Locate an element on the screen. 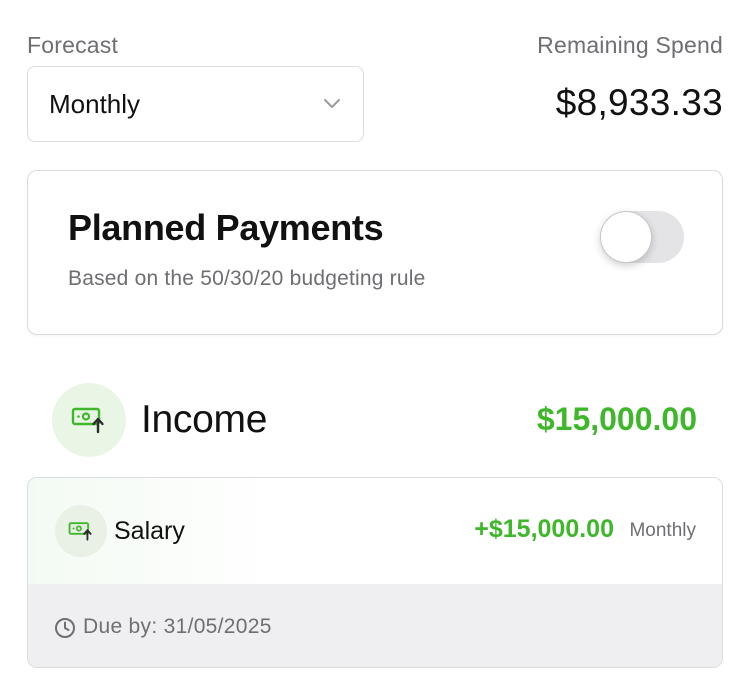 The width and height of the screenshot is (750, 683). remaining-spend-amount: $8,933.33 is located at coordinates (639, 102).